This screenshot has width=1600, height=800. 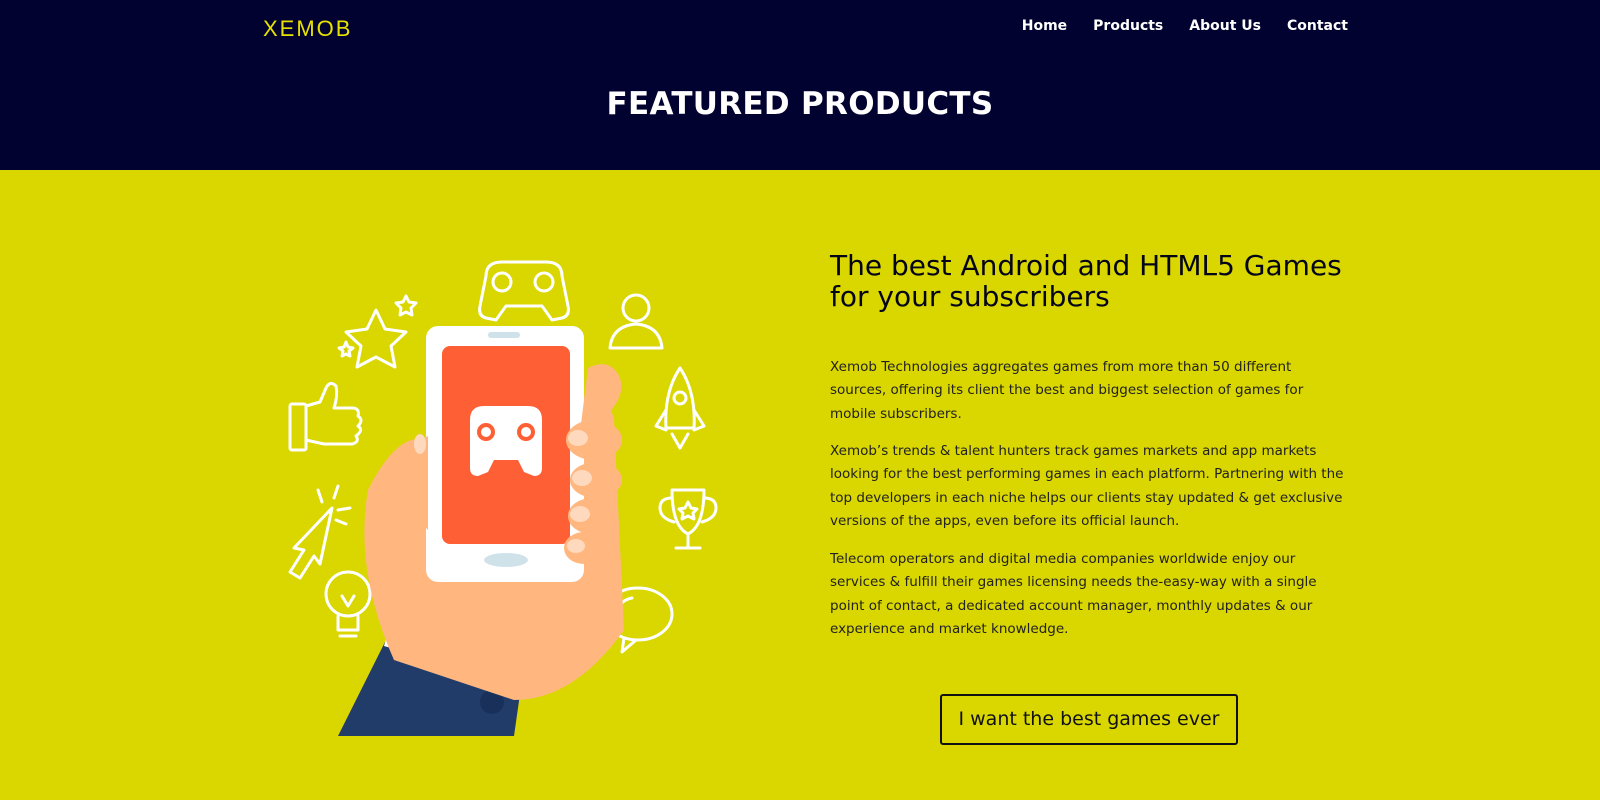 What do you see at coordinates (1317, 26) in the screenshot?
I see `nav-contact: Contact` at bounding box center [1317, 26].